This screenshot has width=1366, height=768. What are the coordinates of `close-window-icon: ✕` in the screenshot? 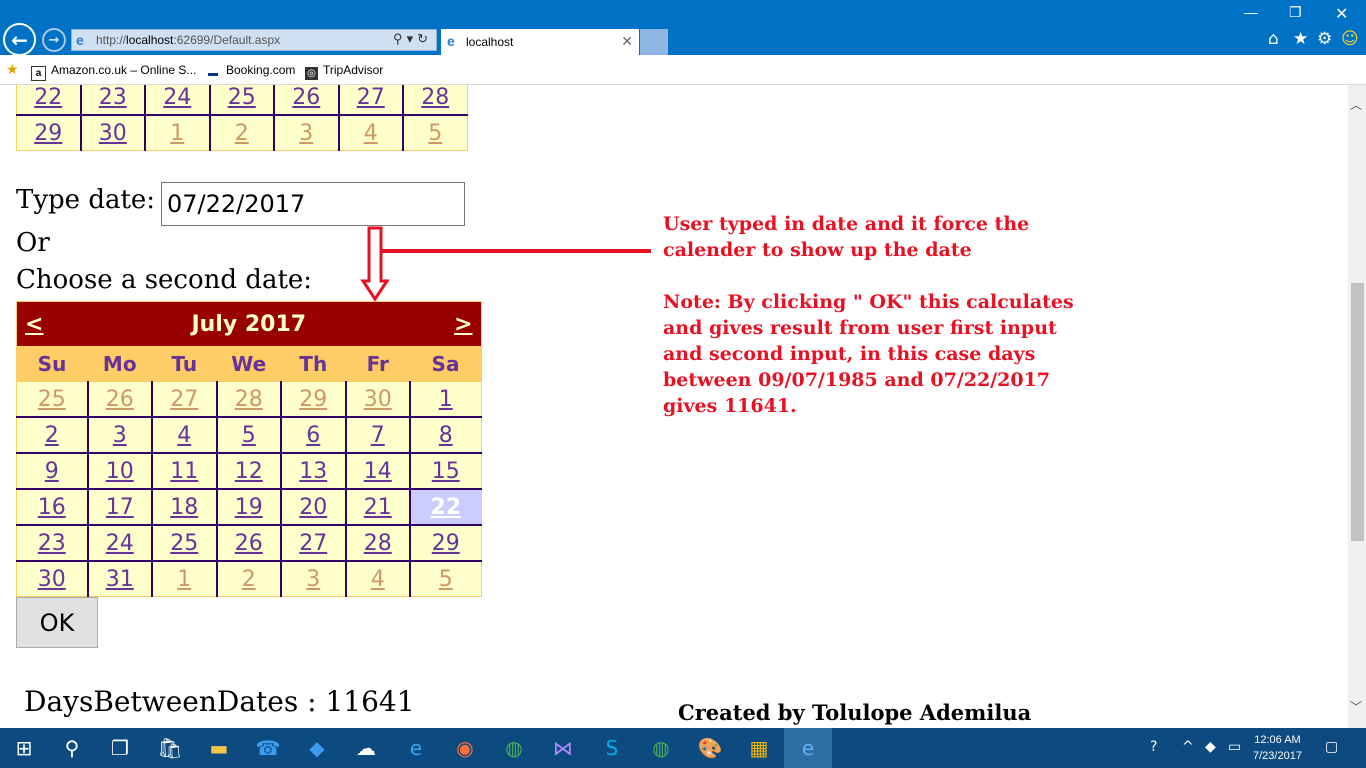 It's located at (1341, 14).